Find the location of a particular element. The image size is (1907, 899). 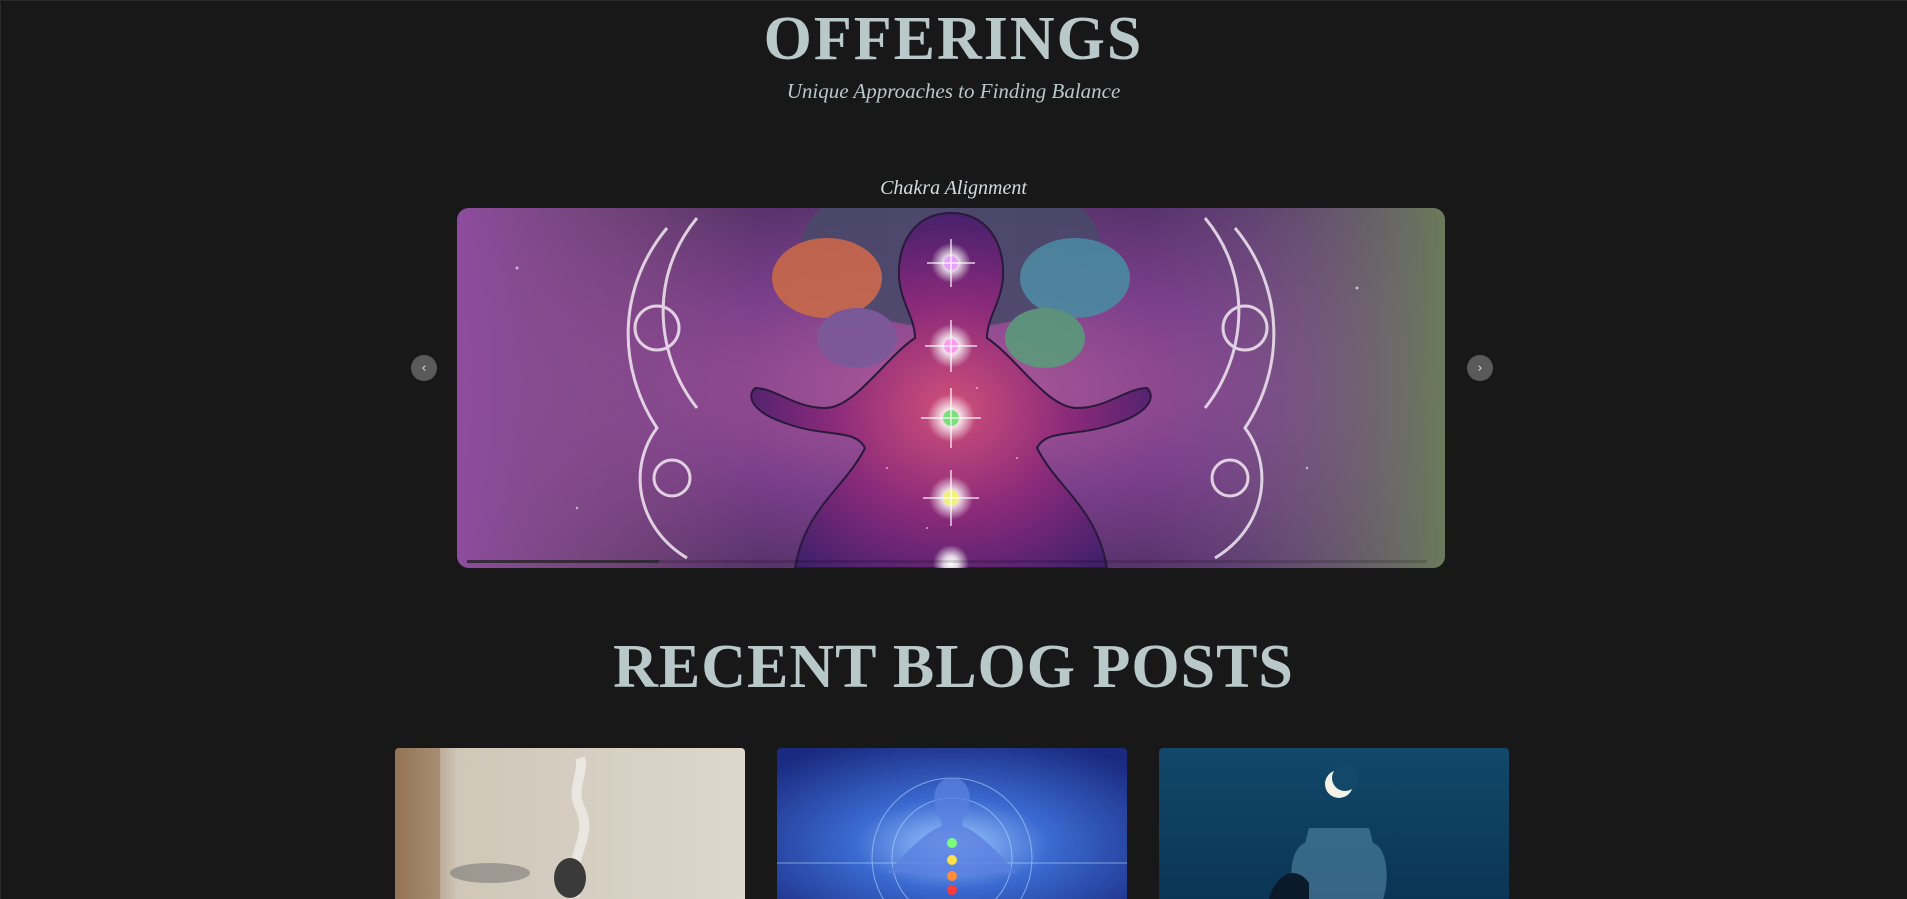

carousel-next-button: › is located at coordinates (1480, 368).